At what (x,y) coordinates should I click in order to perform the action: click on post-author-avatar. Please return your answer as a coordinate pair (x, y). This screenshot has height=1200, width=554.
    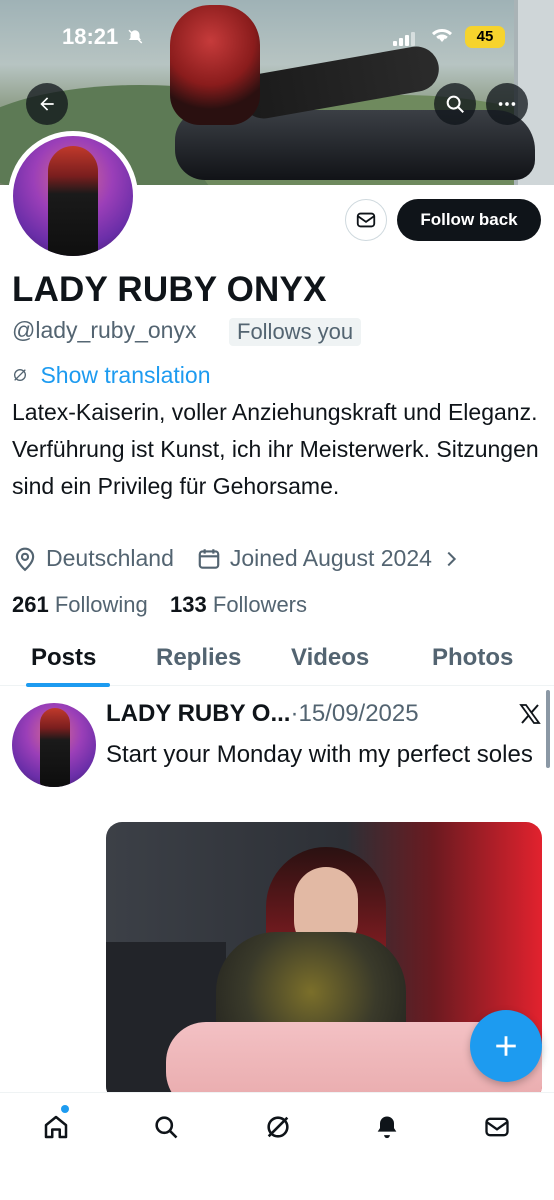
    Looking at the image, I should click on (54, 745).